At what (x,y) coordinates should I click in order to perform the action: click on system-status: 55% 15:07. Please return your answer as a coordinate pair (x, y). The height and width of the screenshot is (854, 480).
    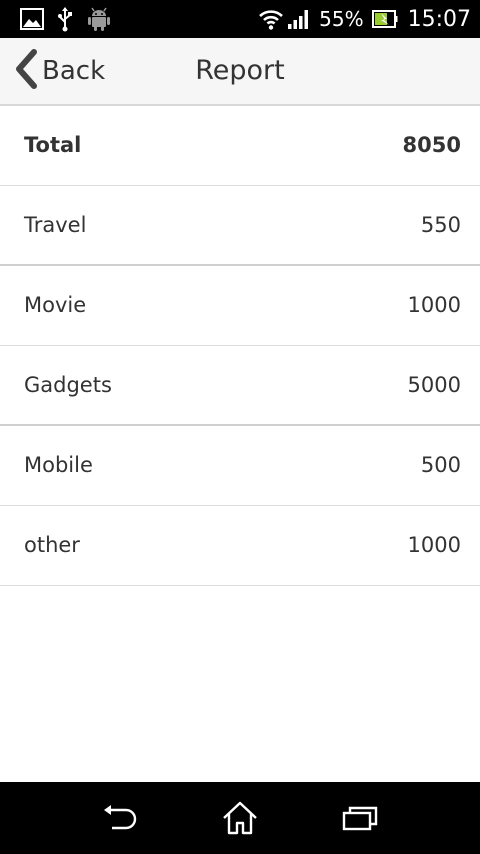
    Looking at the image, I should click on (365, 19).